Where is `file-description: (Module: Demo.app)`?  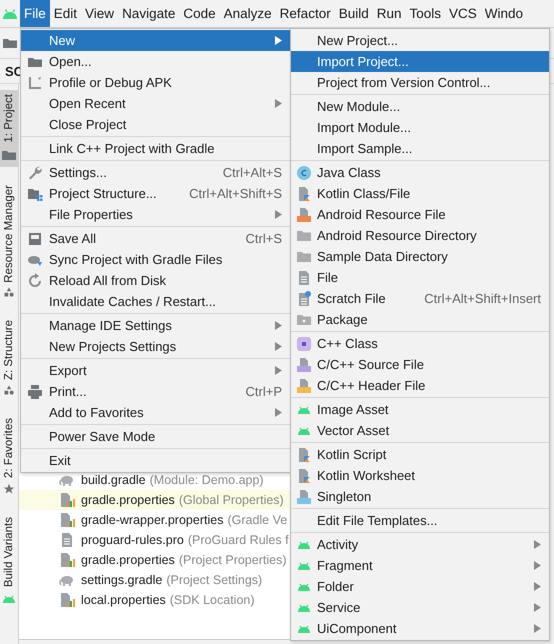 file-description: (Module: Demo.app) is located at coordinates (207, 480).